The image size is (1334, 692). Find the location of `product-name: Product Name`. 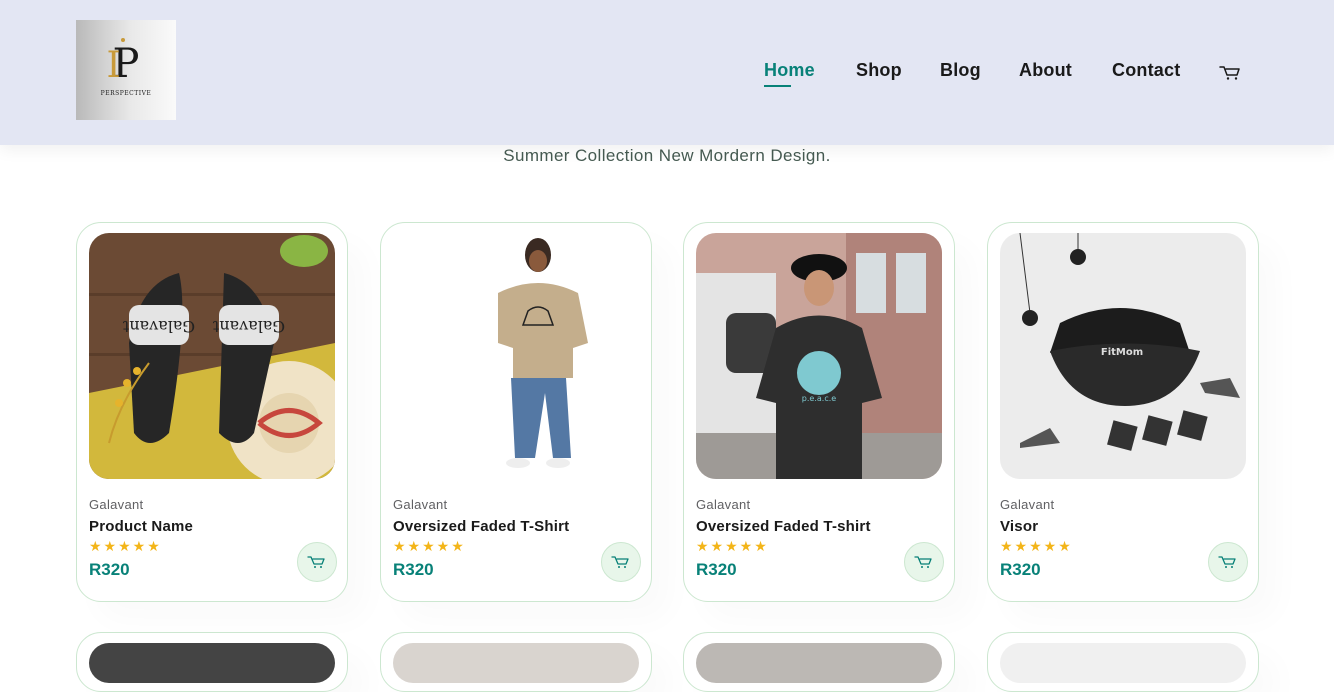

product-name: Product Name is located at coordinates (141, 526).